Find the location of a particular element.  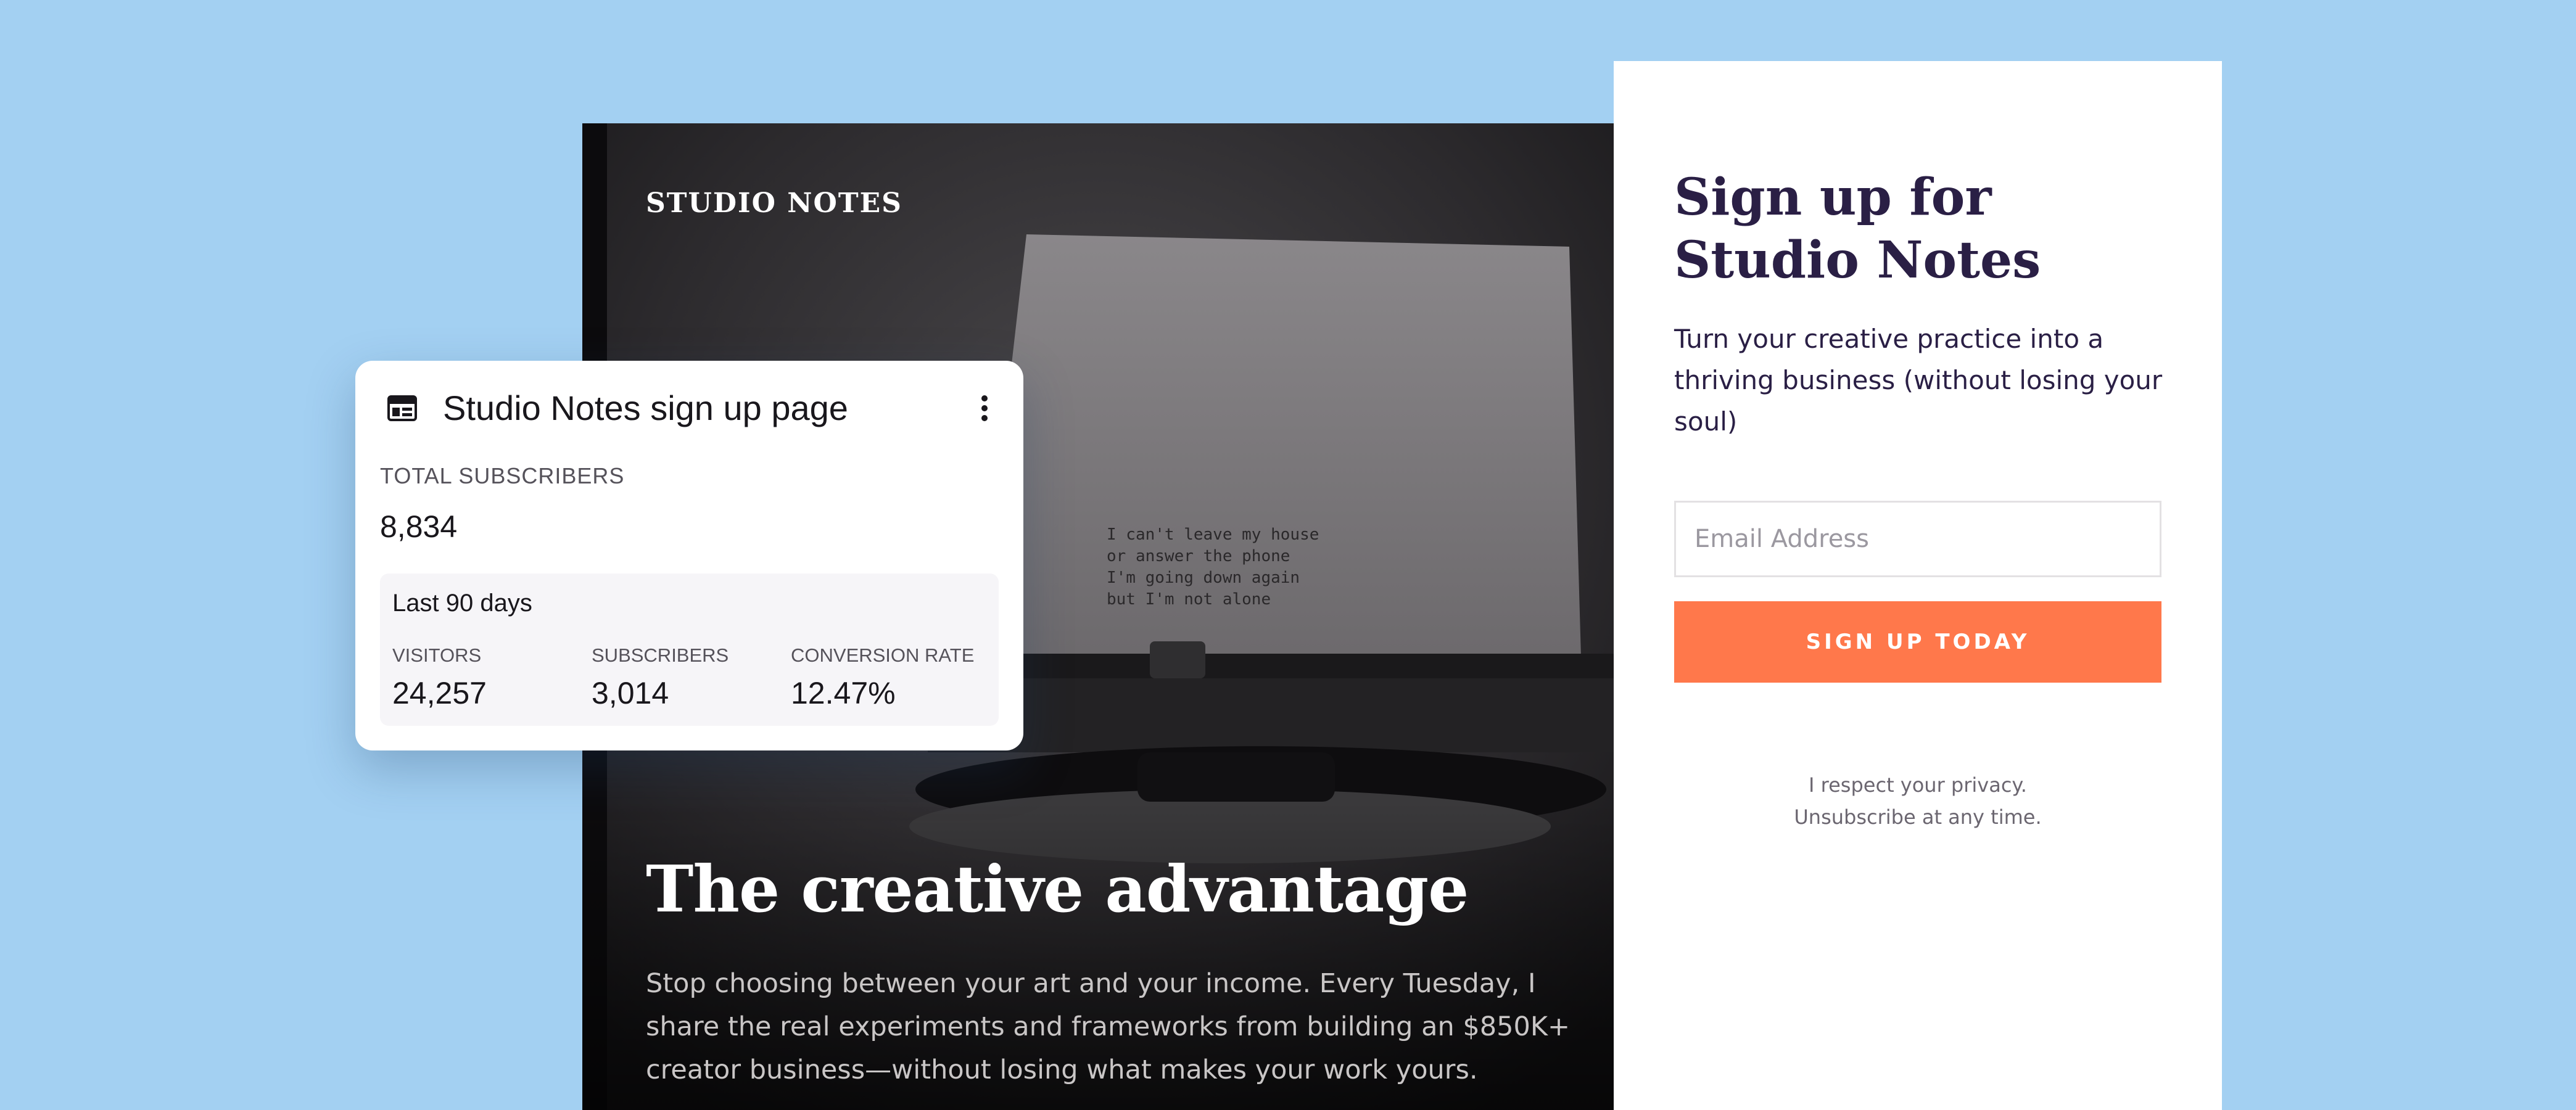

signup-title: Sign up for Studio Notes is located at coordinates (1857, 229).